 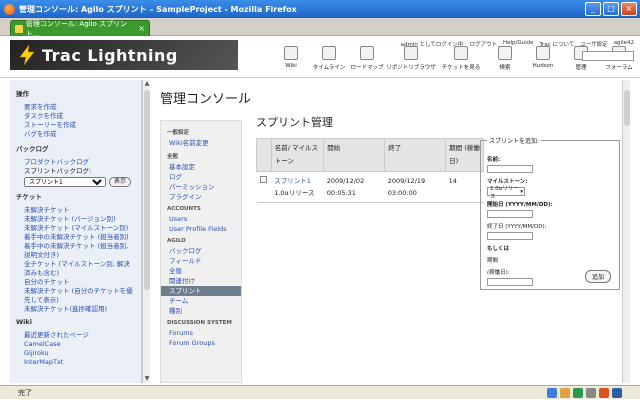 I want to click on or-label: もしくは, so click(x=498, y=249).